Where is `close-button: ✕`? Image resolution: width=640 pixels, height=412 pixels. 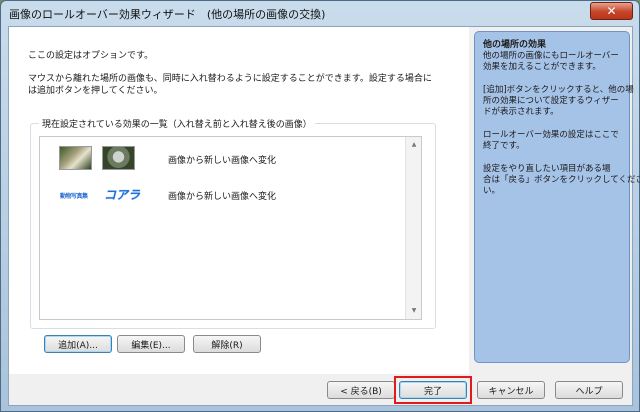
close-button: ✕ is located at coordinates (611, 11).